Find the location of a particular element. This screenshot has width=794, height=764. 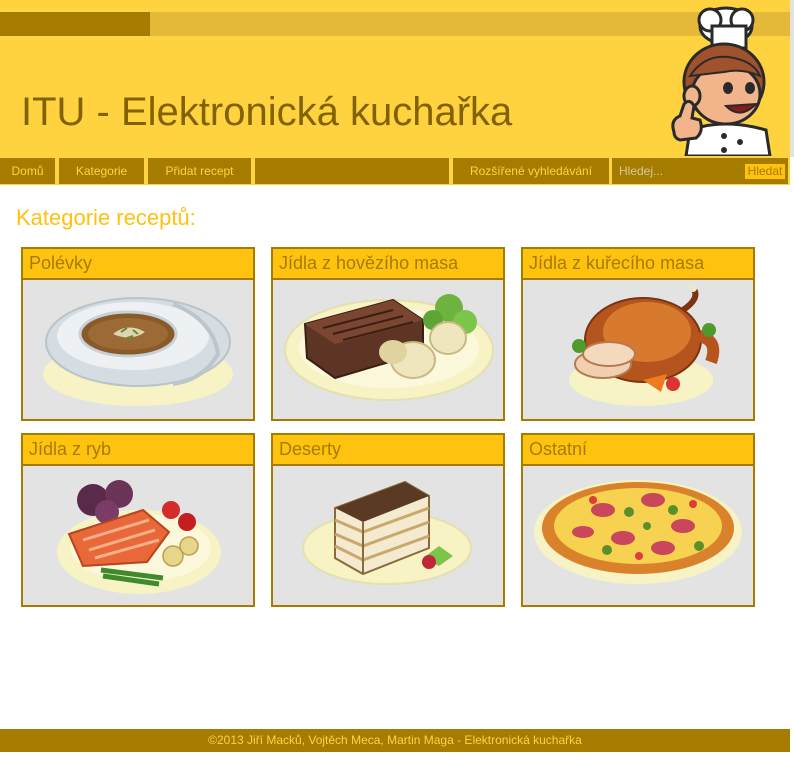

category-card-title: Deserty is located at coordinates (388, 450).